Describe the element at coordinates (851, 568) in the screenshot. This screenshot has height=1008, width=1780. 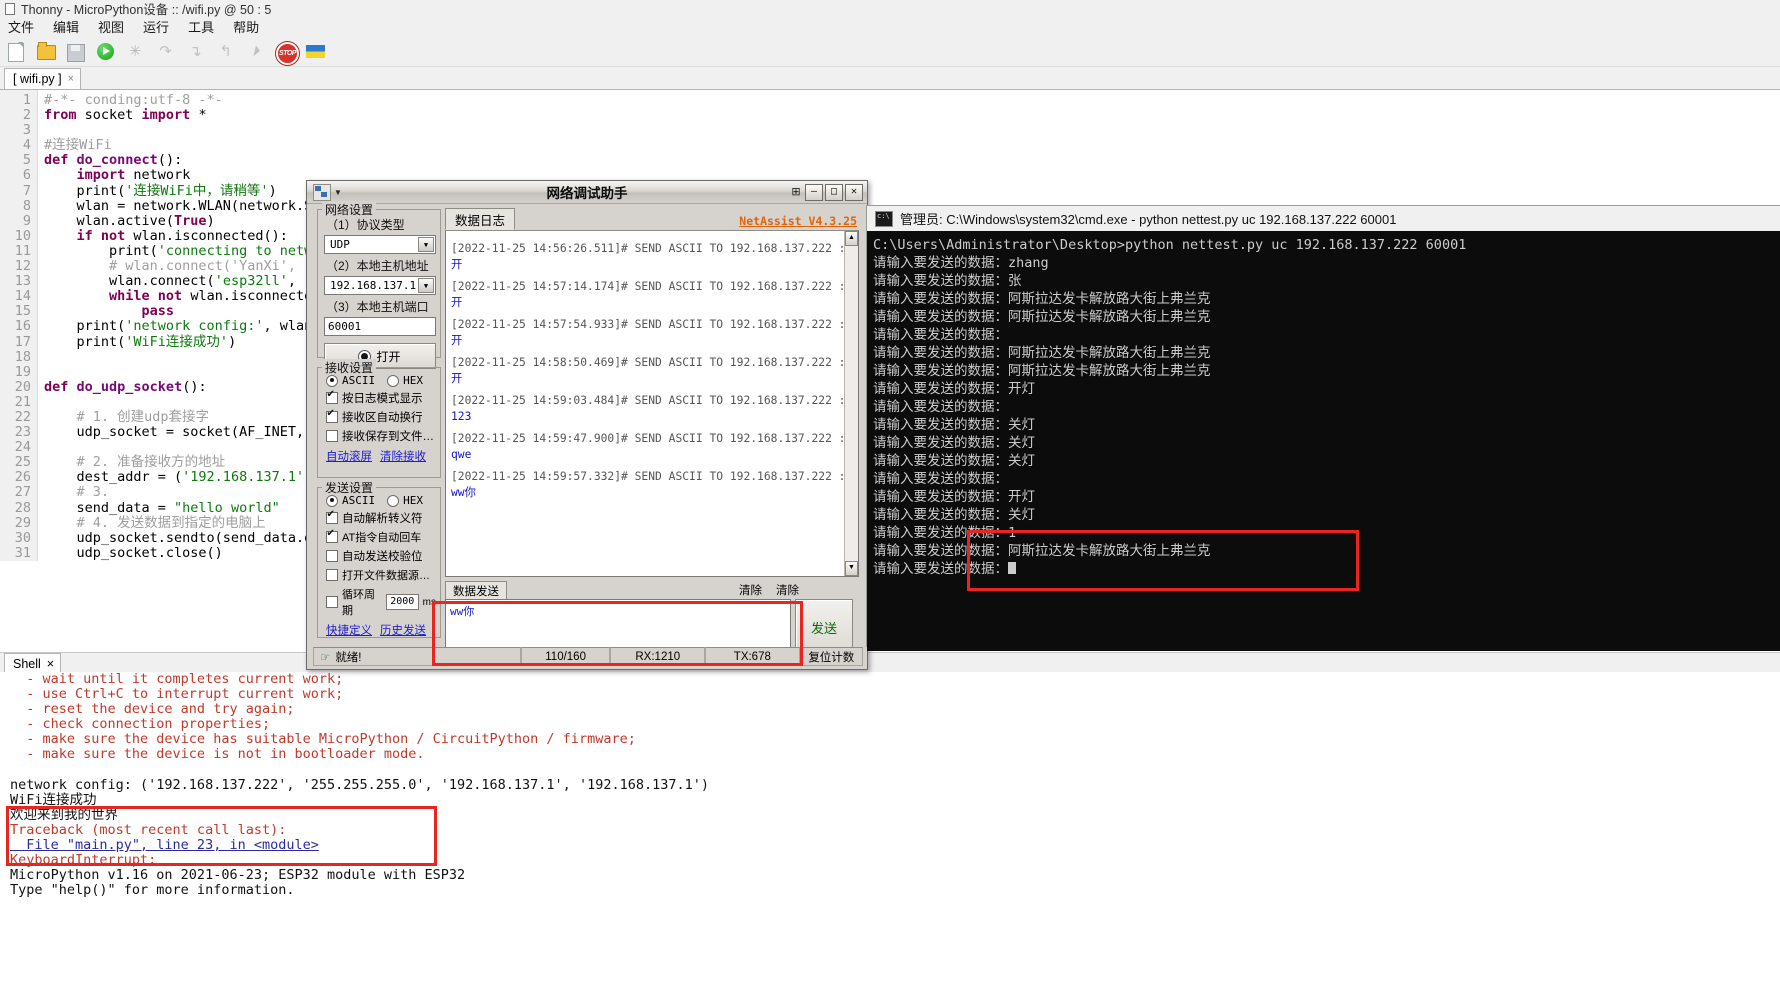
I see `scroll-down-icon: ▼` at that location.